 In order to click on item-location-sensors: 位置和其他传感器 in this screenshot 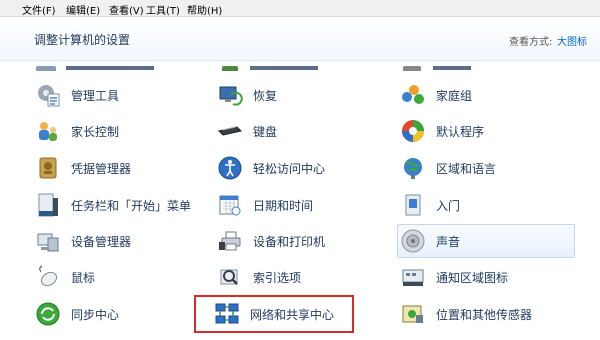, I will do `click(486, 314)`.